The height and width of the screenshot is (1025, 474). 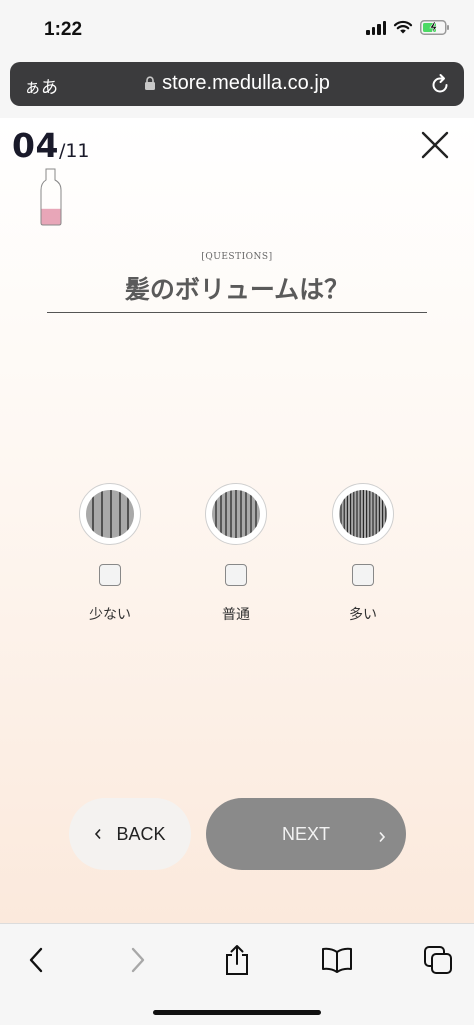 I want to click on share-icon, so click(x=237, y=960).